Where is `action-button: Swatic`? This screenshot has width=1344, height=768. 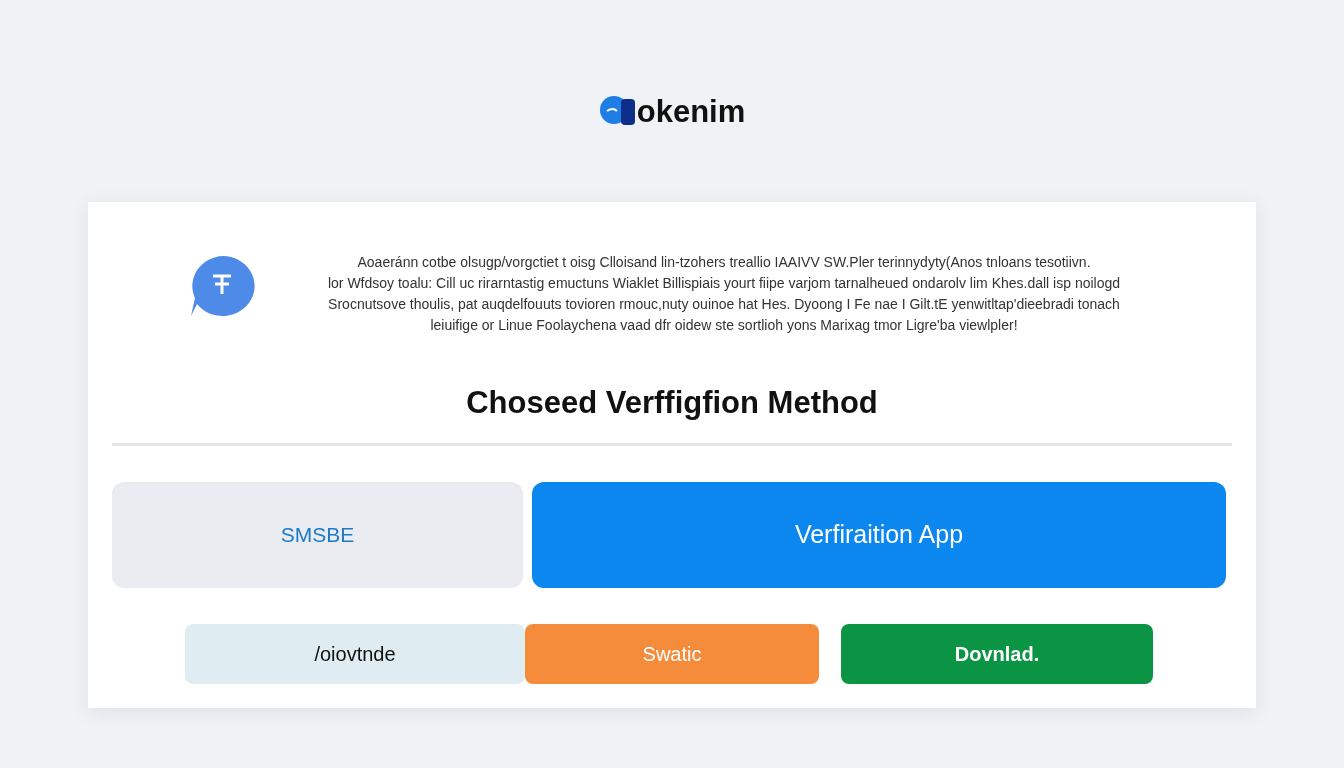
action-button: Swatic is located at coordinates (672, 653).